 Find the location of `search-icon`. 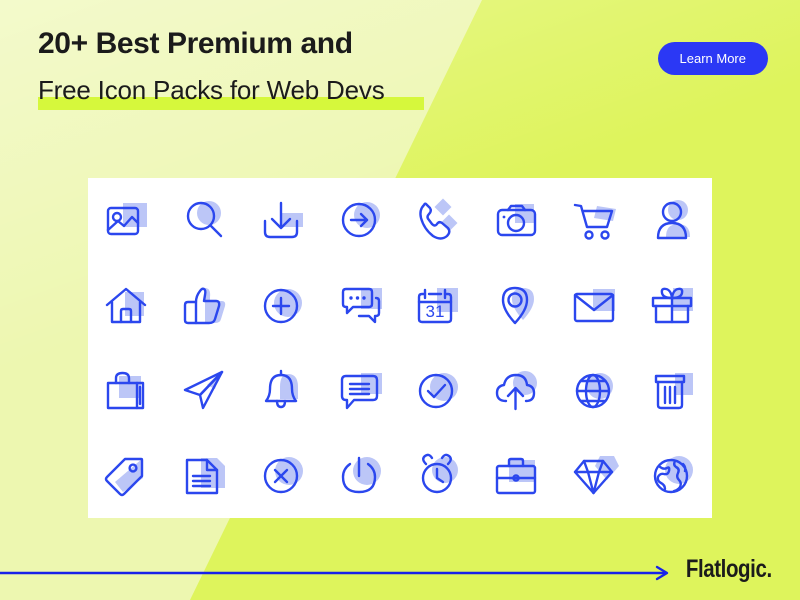

search-icon is located at coordinates (204, 218).